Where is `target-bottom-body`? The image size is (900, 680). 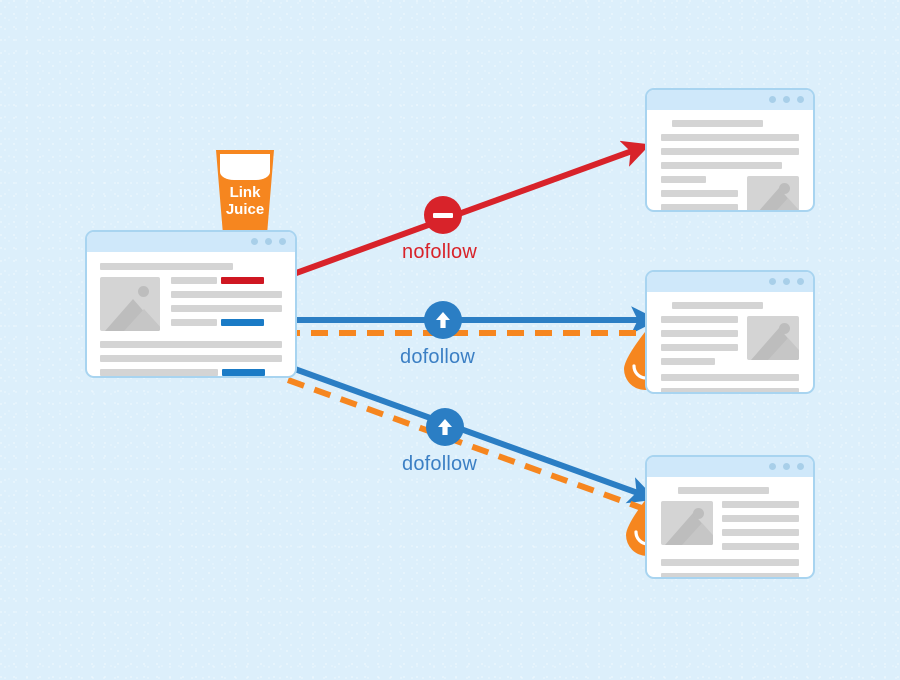 target-bottom-body is located at coordinates (730, 527).